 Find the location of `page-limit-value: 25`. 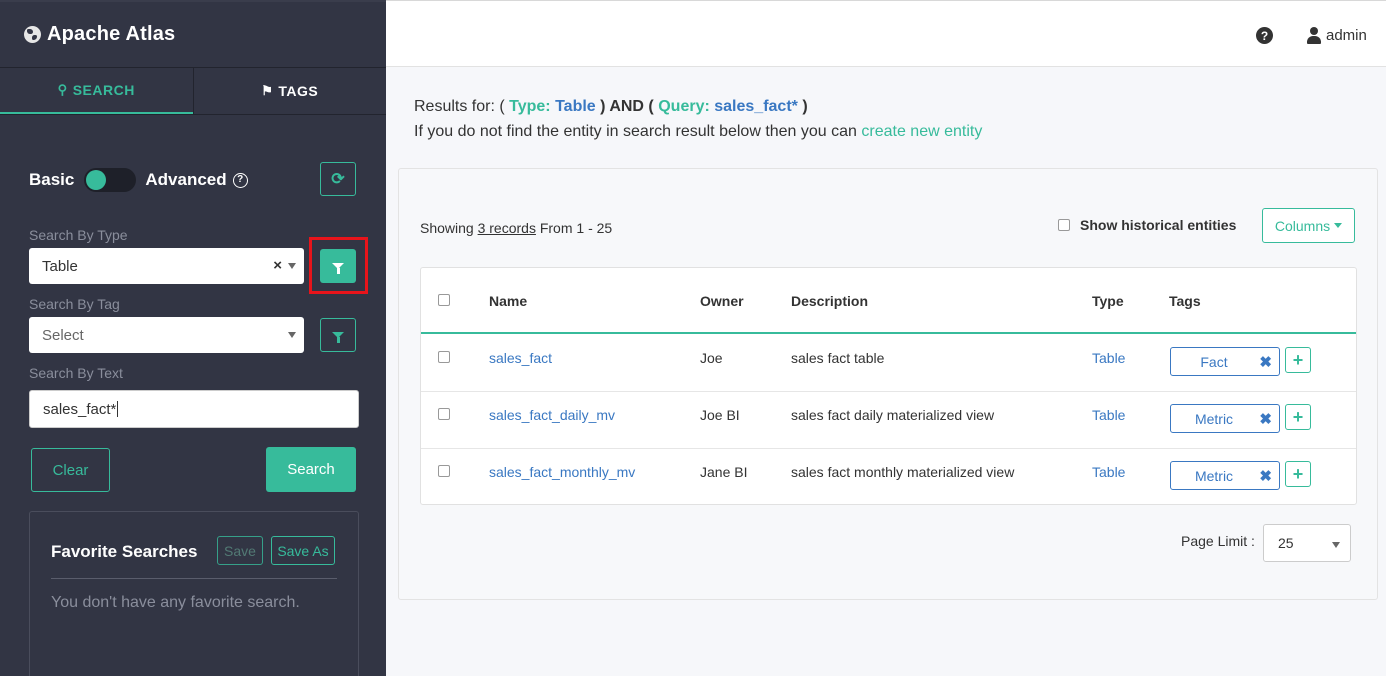

page-limit-value: 25 is located at coordinates (1286, 543).